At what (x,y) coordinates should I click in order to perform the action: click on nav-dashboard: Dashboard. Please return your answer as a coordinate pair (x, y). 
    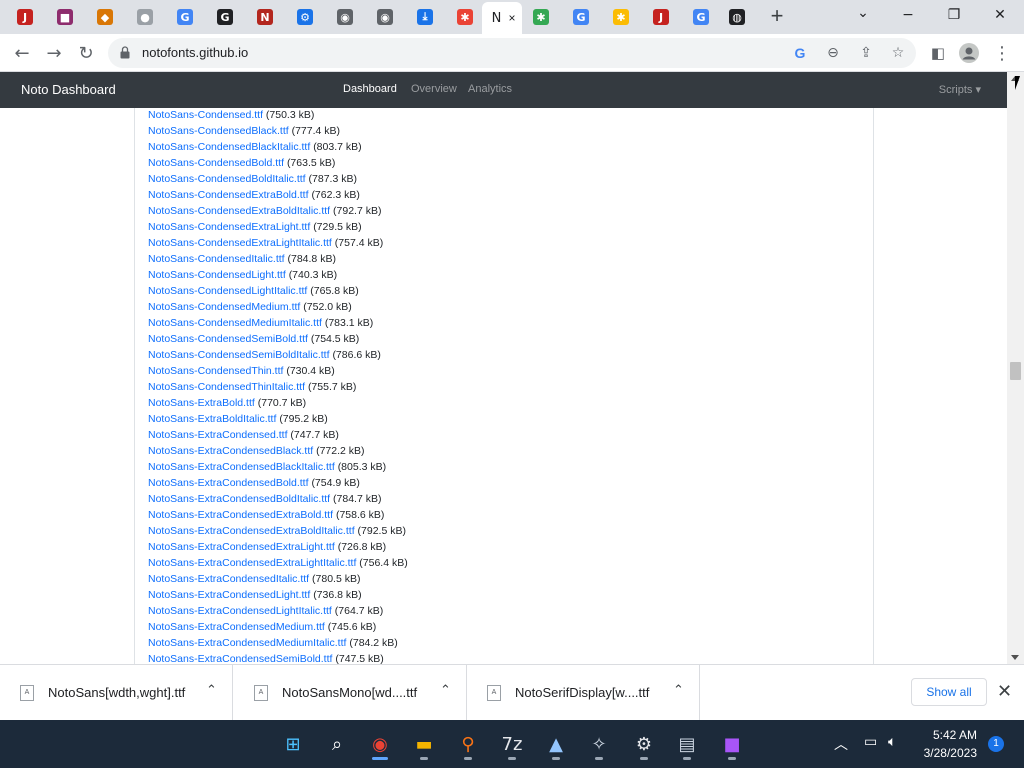
    Looking at the image, I should click on (370, 89).